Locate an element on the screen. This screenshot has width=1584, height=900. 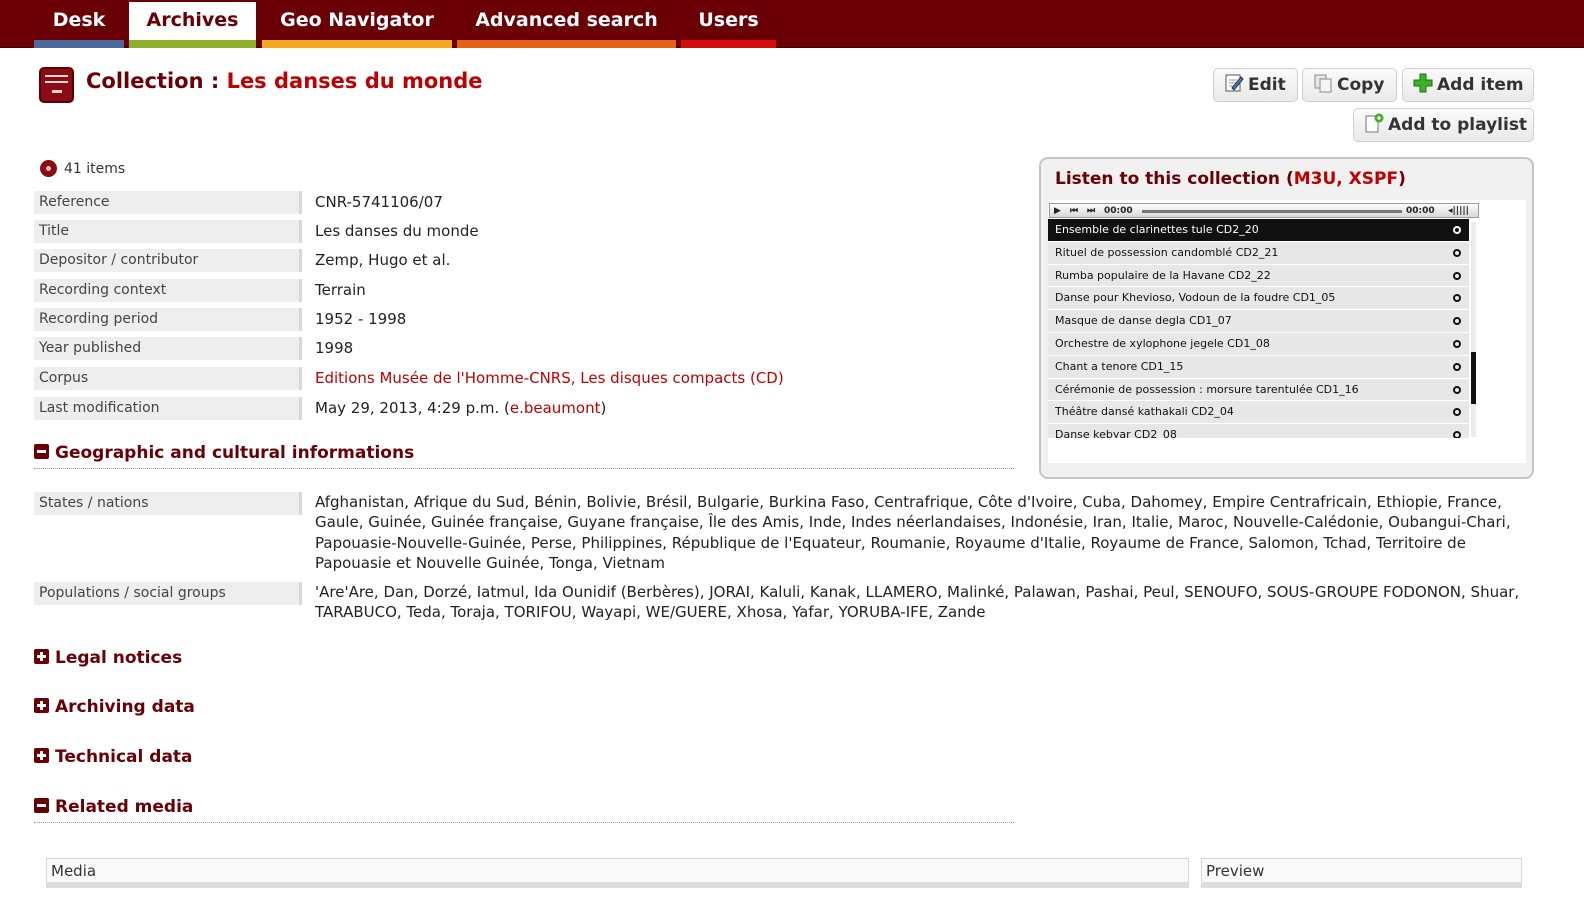
tab-archives-label: Archives is located at coordinates (192, 20).